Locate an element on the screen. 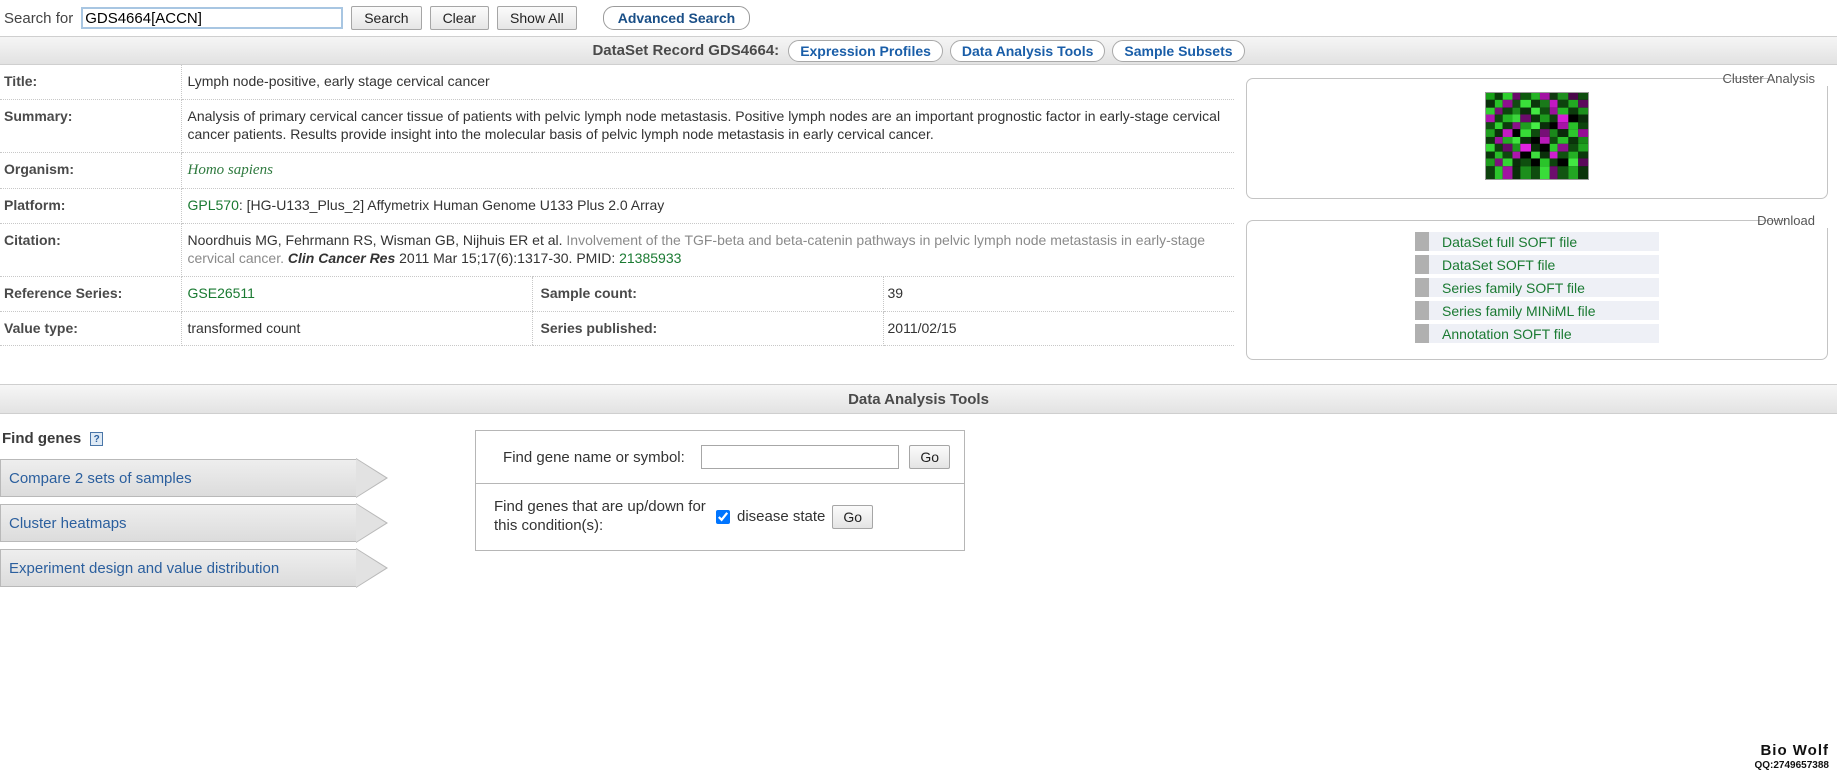  tool-link-experiment-design: Experiment design and value distribution is located at coordinates (194, 568).